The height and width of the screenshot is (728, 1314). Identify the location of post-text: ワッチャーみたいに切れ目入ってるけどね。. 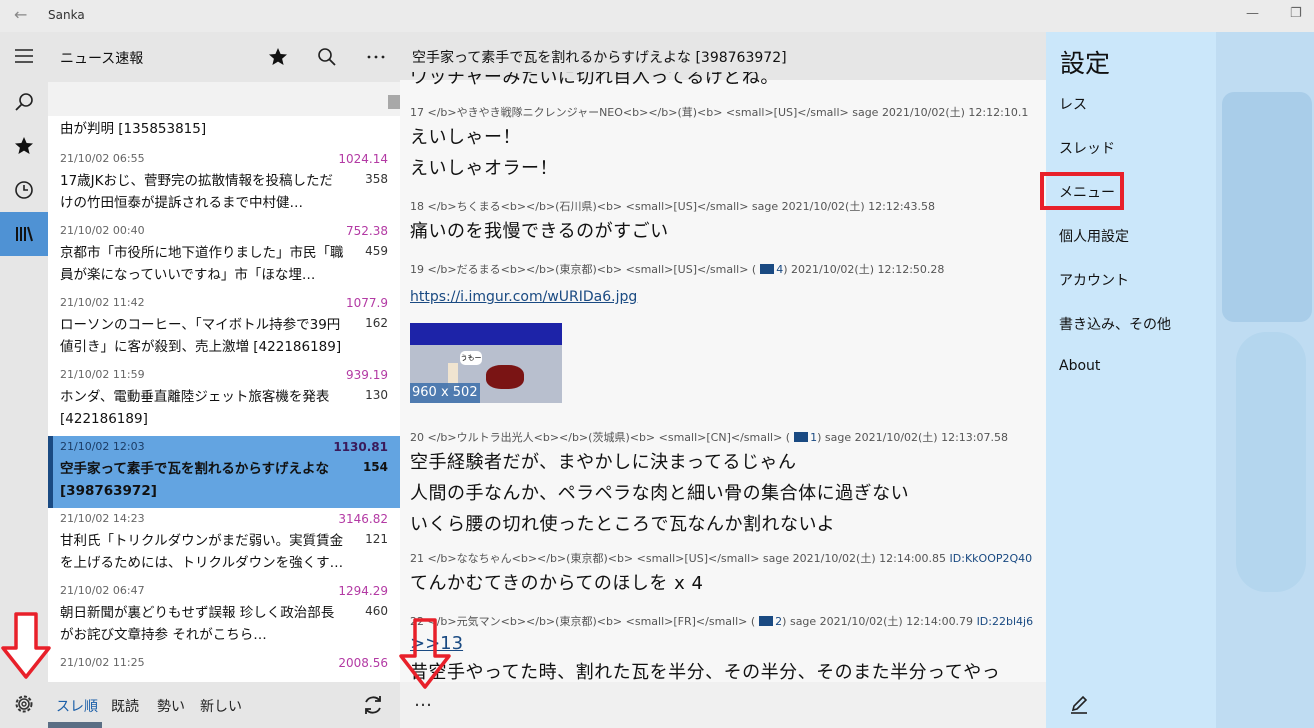
(594, 80).